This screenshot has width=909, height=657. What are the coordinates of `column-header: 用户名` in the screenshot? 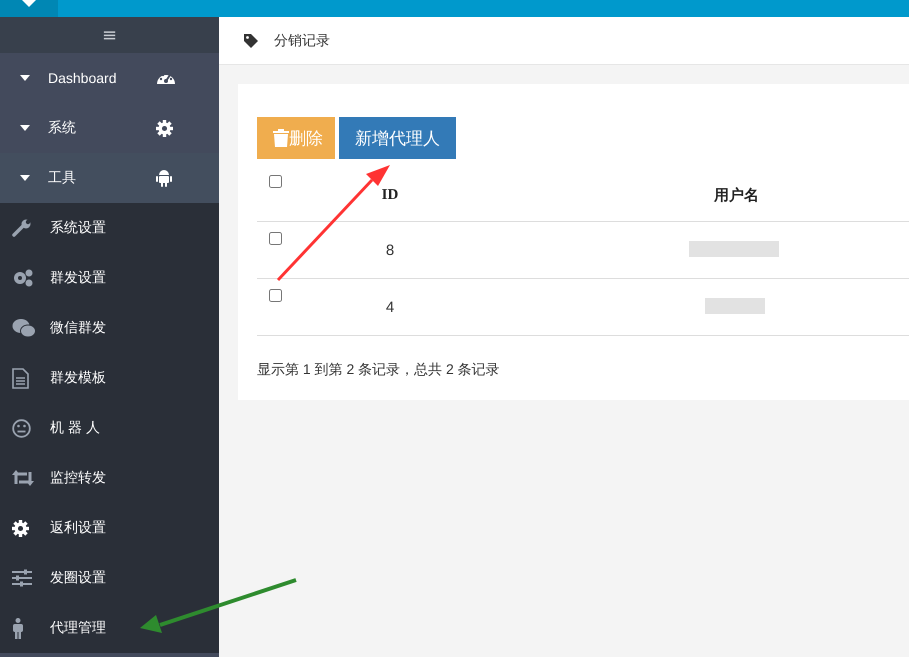 It's located at (669, 195).